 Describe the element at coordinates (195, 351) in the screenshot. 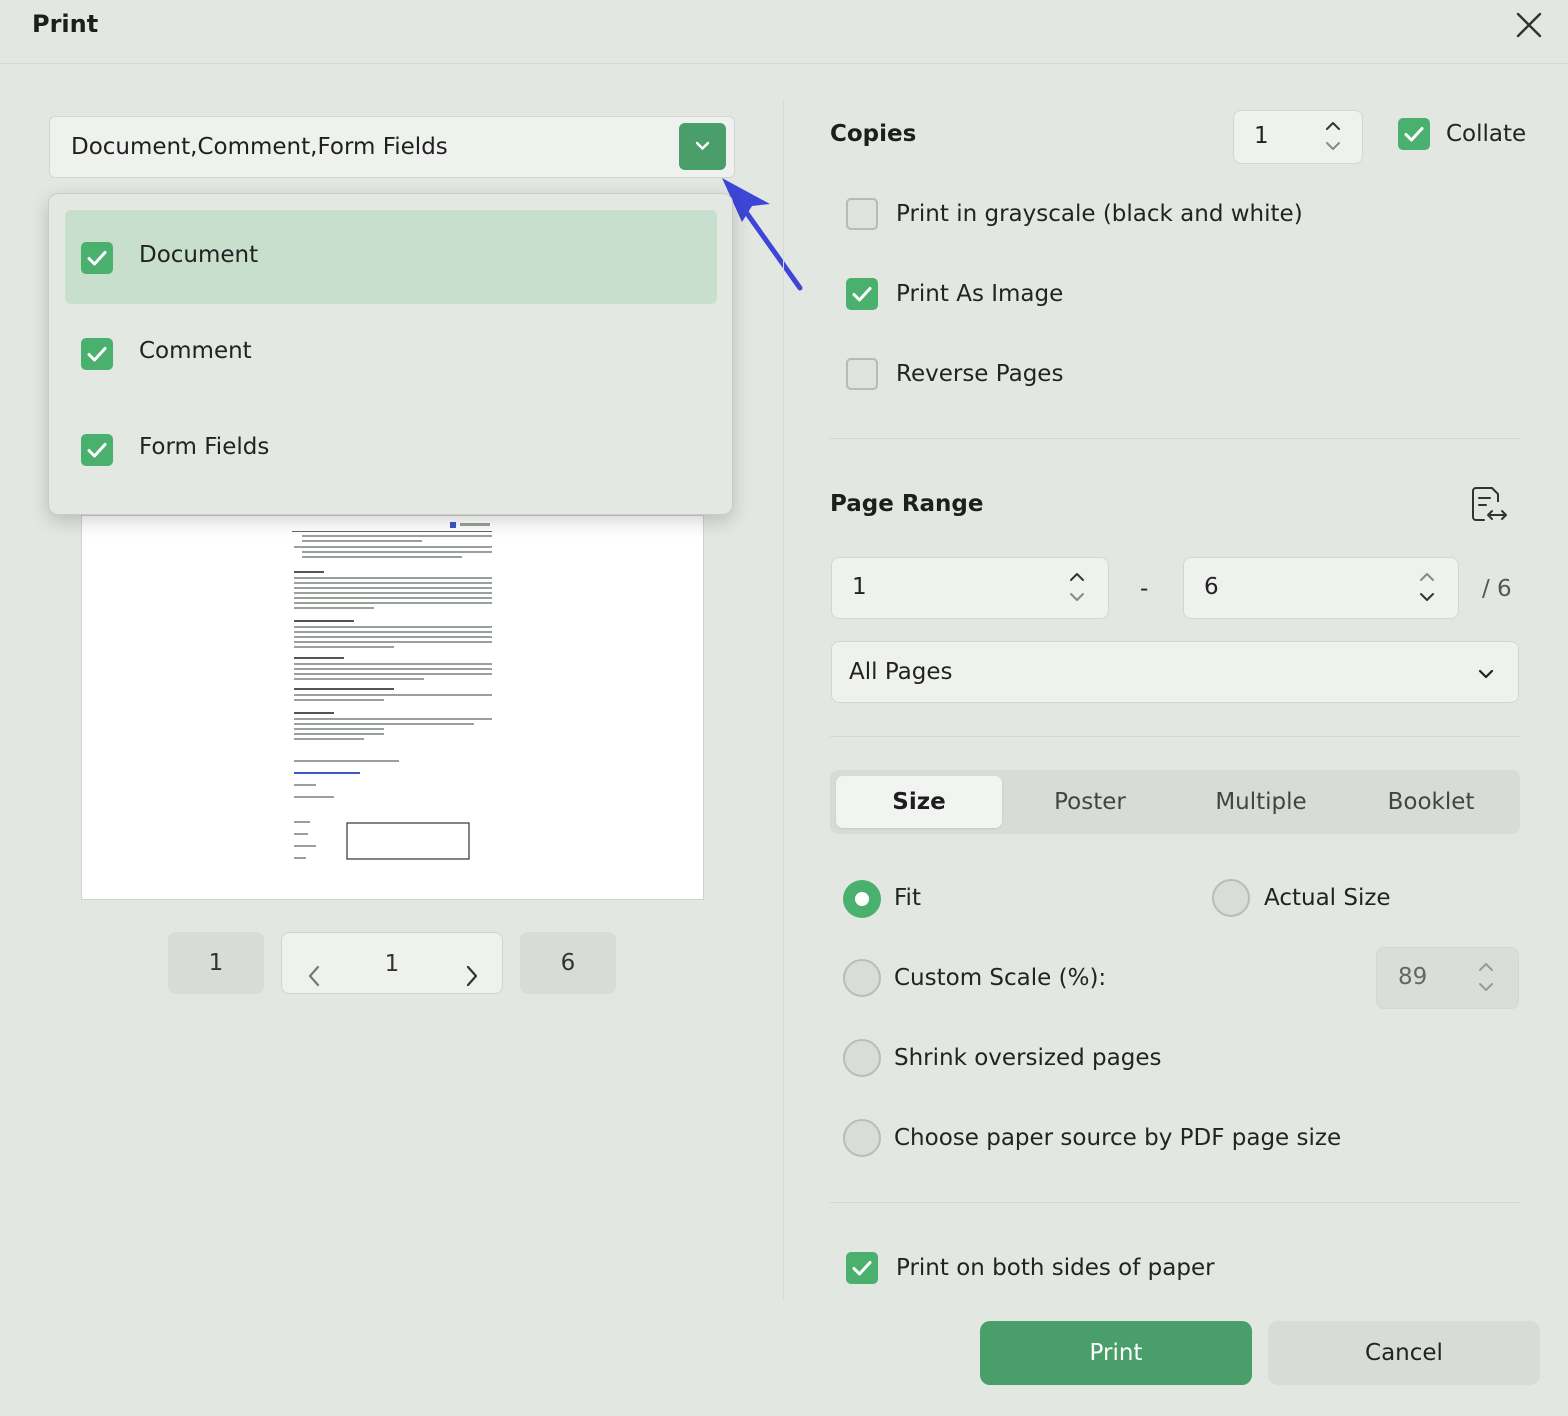

I see `dropdown-item-label: Comment` at that location.